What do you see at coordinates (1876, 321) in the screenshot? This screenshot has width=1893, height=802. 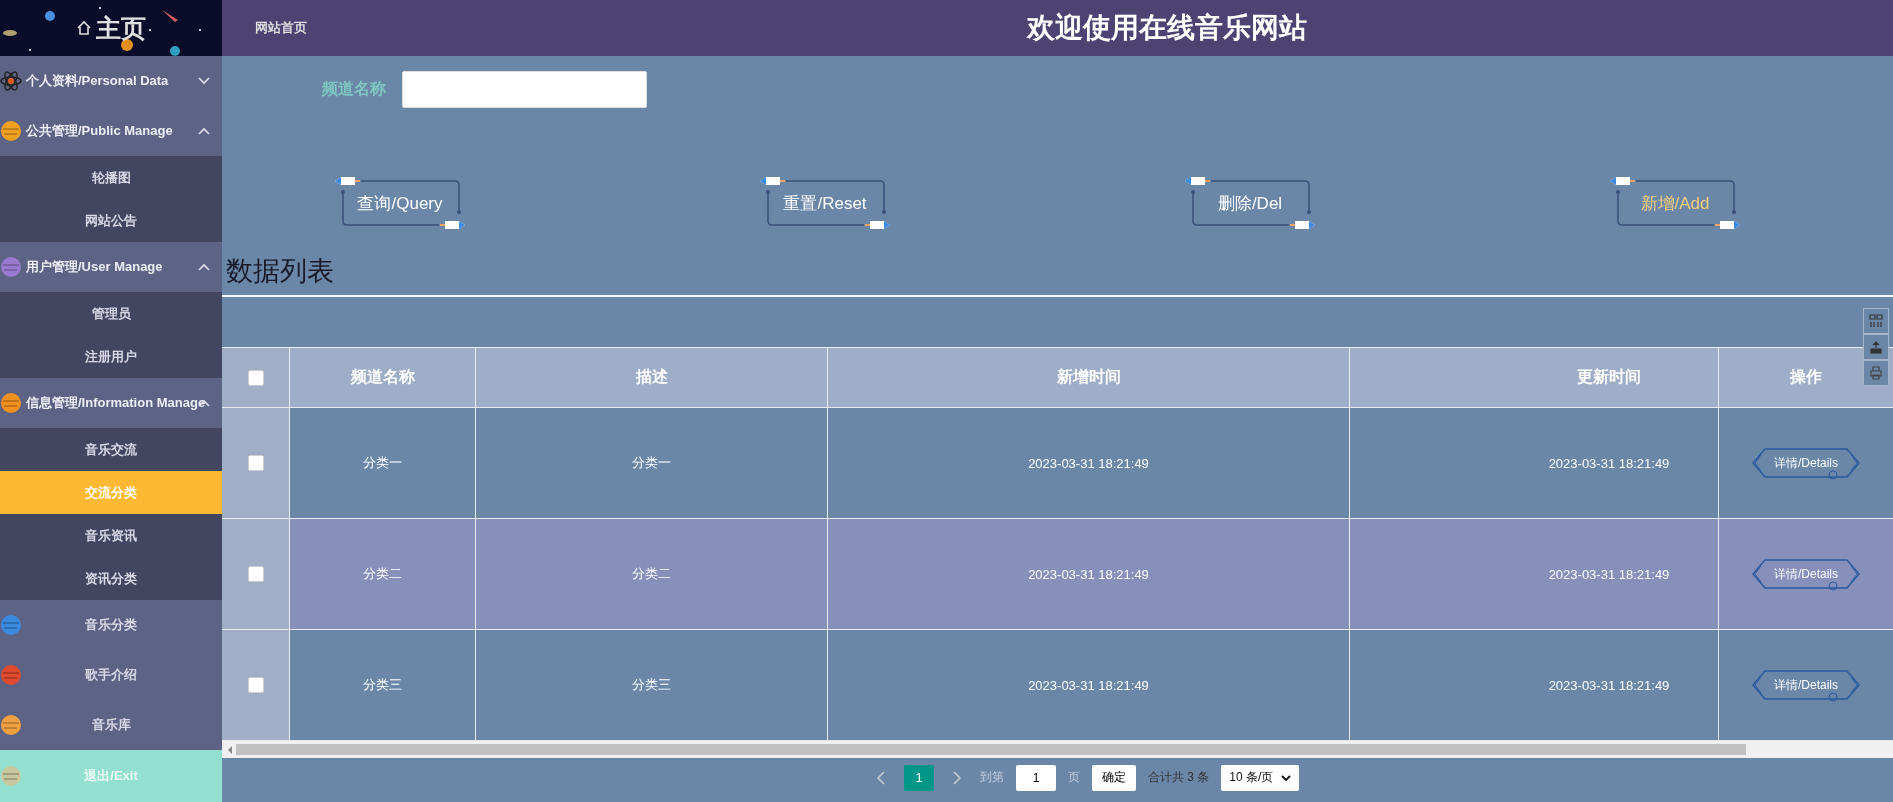 I see `columns-icon` at bounding box center [1876, 321].